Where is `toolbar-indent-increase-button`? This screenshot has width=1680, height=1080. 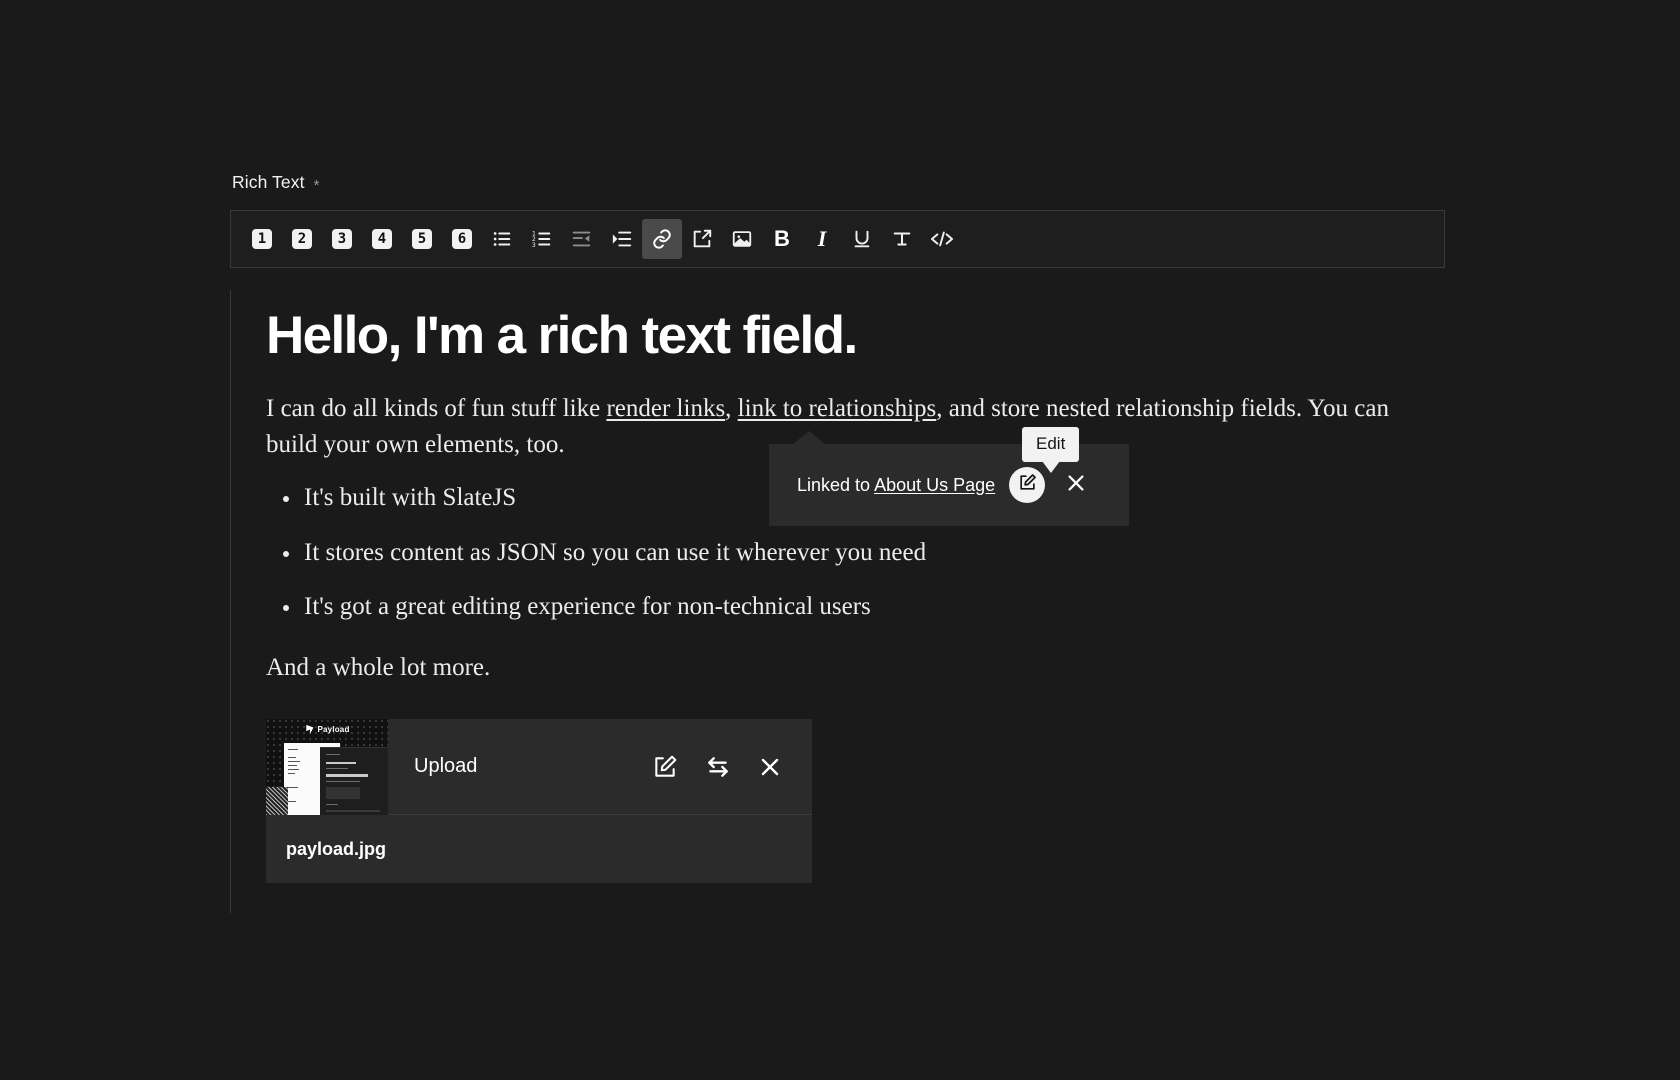 toolbar-indent-increase-button is located at coordinates (622, 239).